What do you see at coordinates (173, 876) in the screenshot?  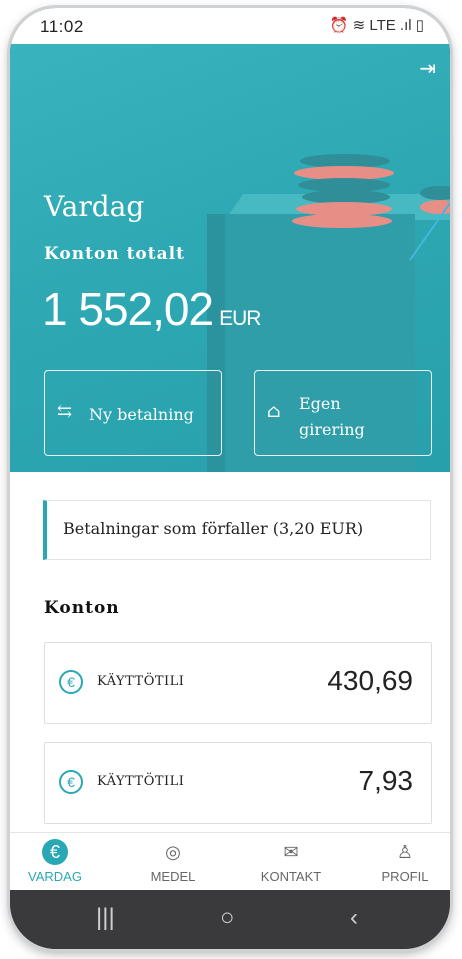 I see `nav-label: MEDEL` at bounding box center [173, 876].